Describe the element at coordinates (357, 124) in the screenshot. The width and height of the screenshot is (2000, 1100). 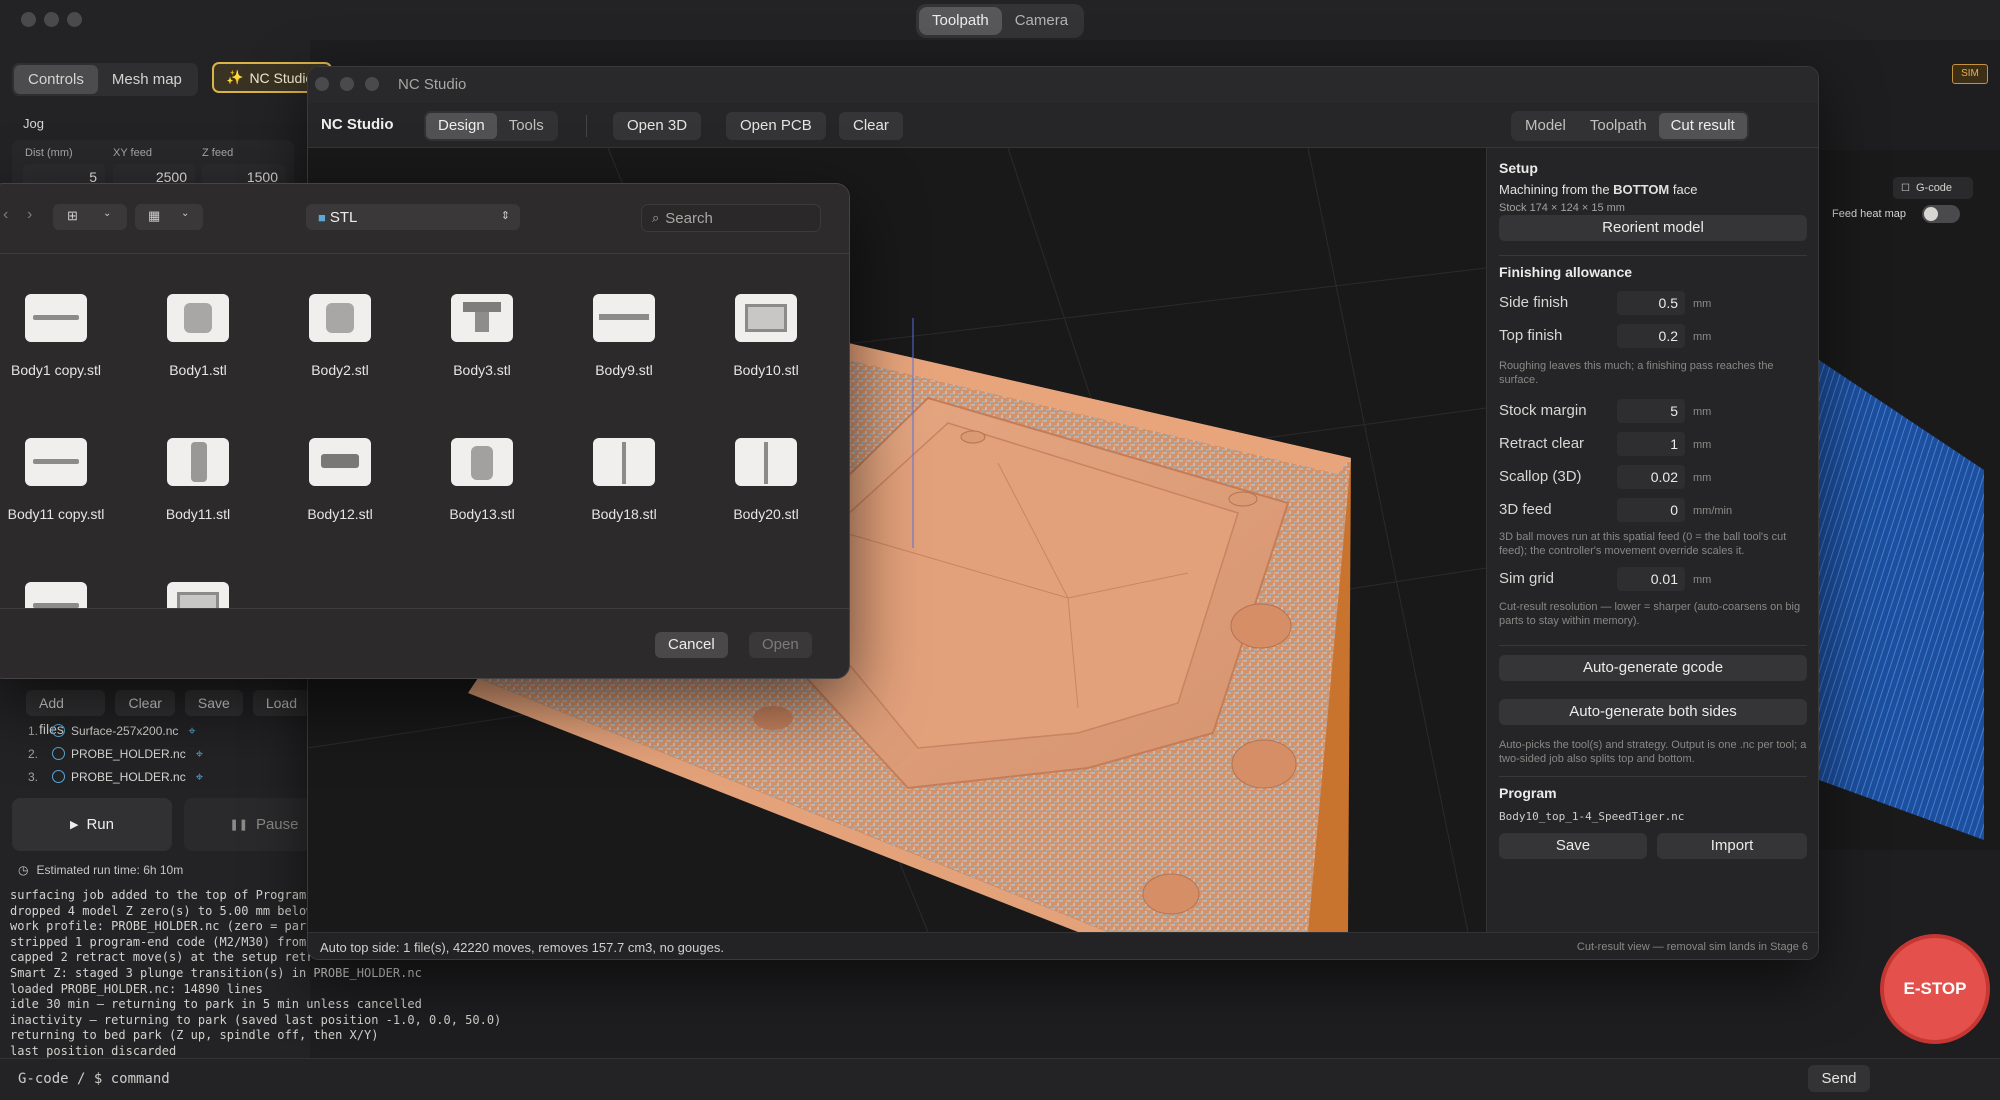
I see `nc-app-name: NC Studio` at that location.